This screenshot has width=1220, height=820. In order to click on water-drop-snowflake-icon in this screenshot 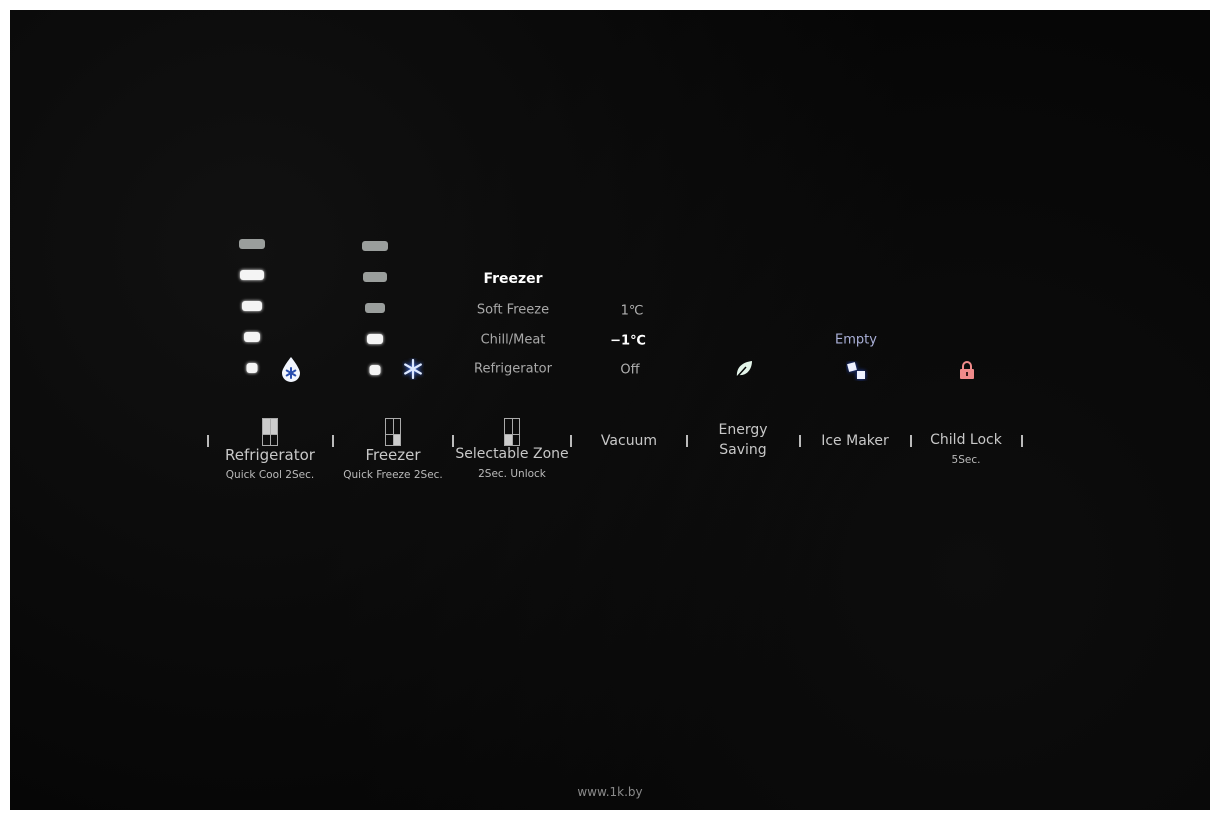, I will do `click(291, 369)`.